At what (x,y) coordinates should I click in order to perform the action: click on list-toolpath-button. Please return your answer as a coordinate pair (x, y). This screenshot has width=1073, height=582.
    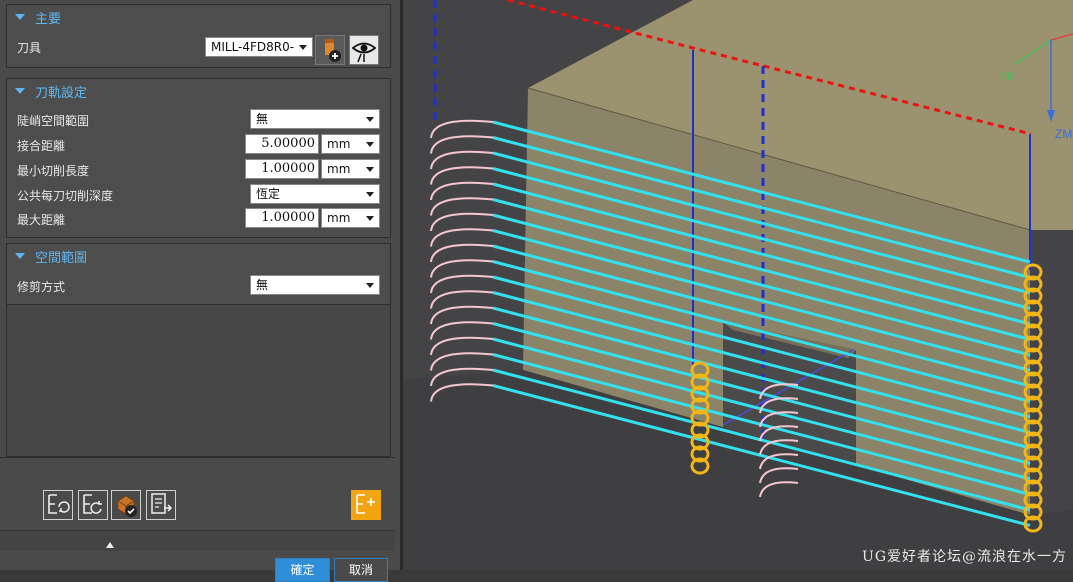
    Looking at the image, I should click on (161, 505).